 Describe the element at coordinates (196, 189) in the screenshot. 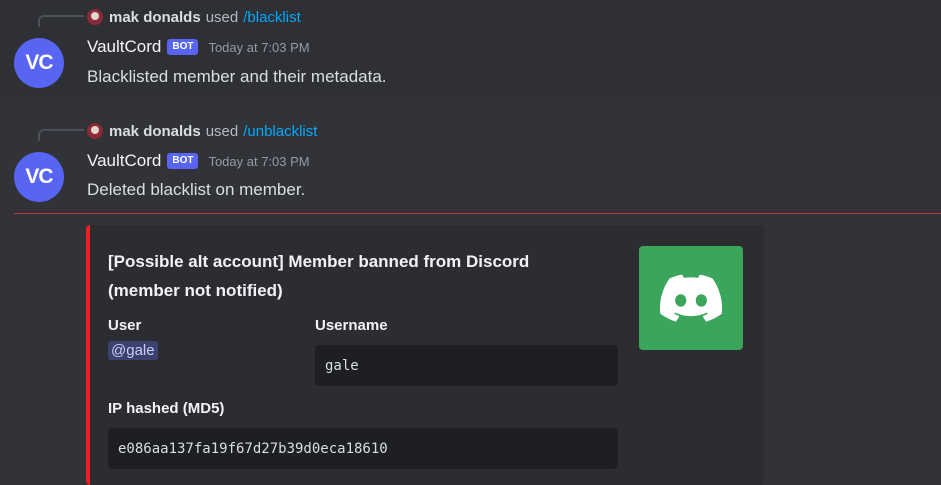

I see `message-content: Deleted blacklist on member.` at that location.